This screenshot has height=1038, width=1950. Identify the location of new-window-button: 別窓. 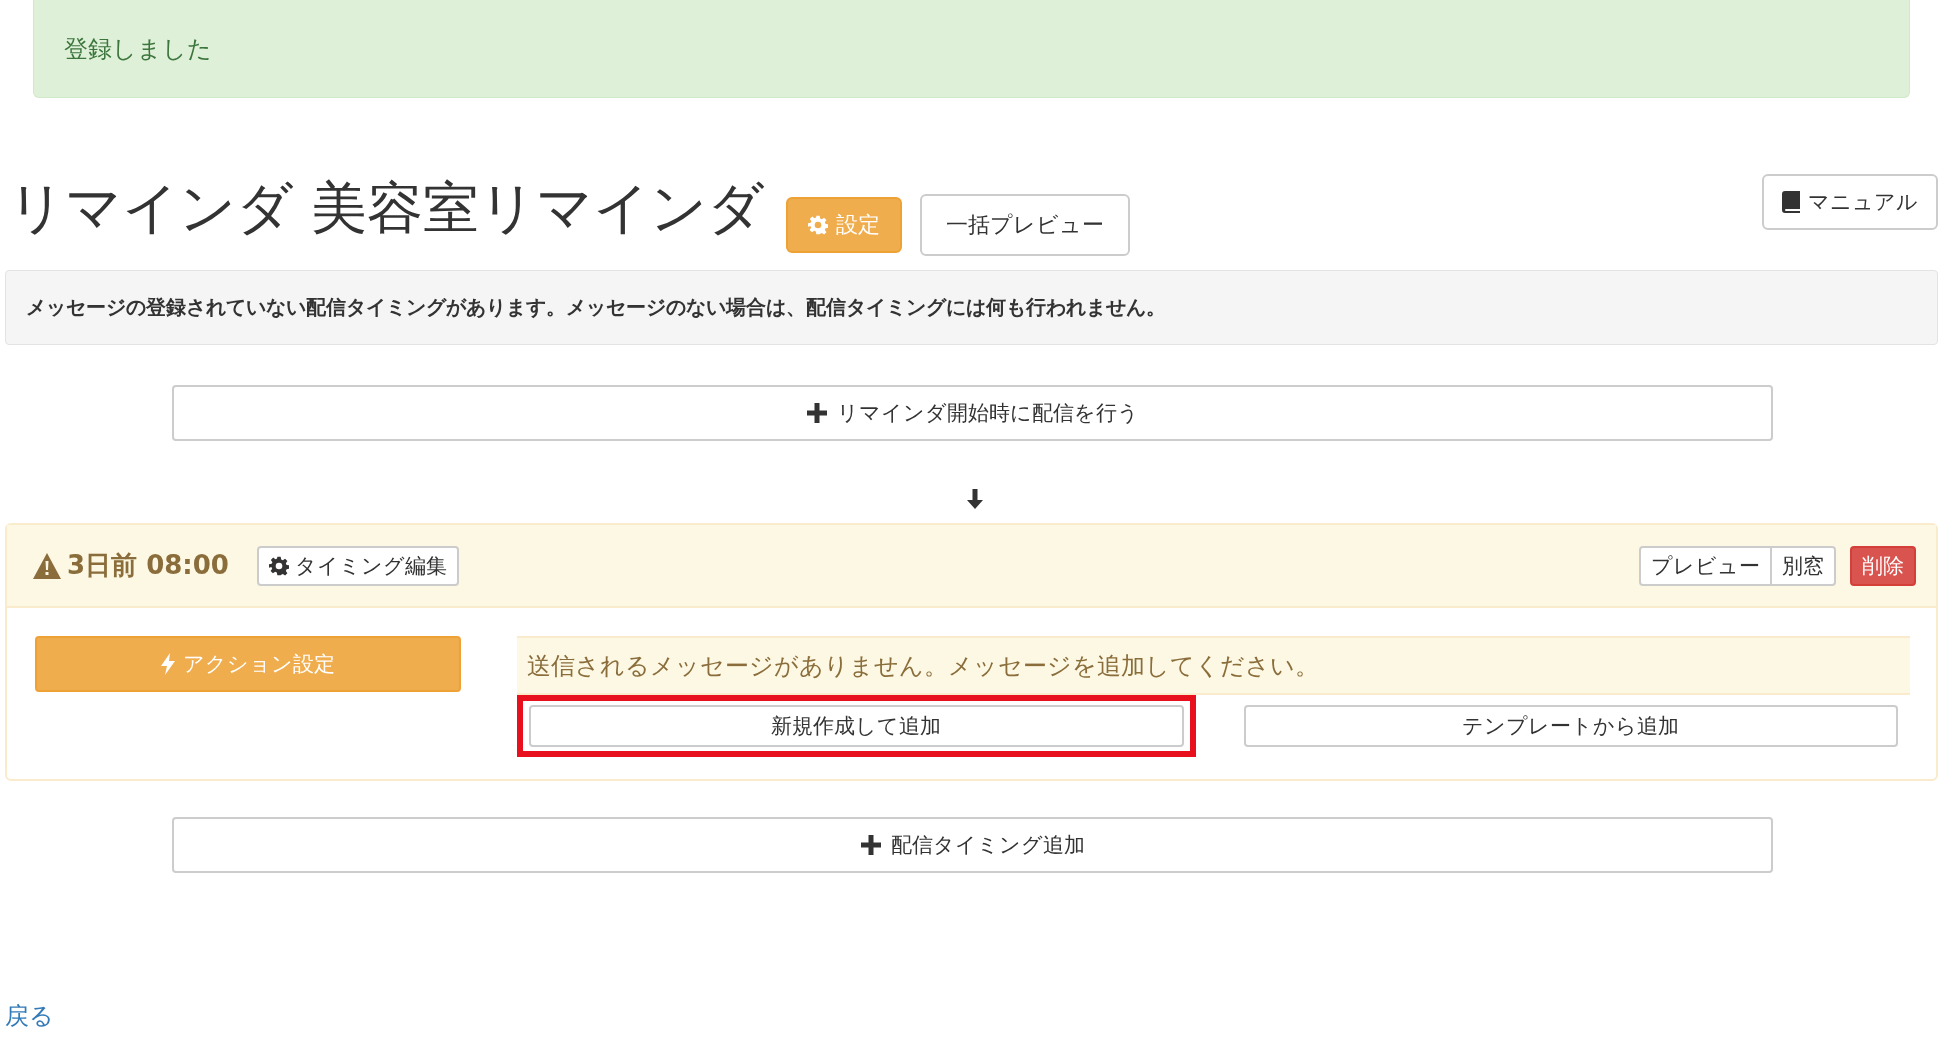
(1804, 565).